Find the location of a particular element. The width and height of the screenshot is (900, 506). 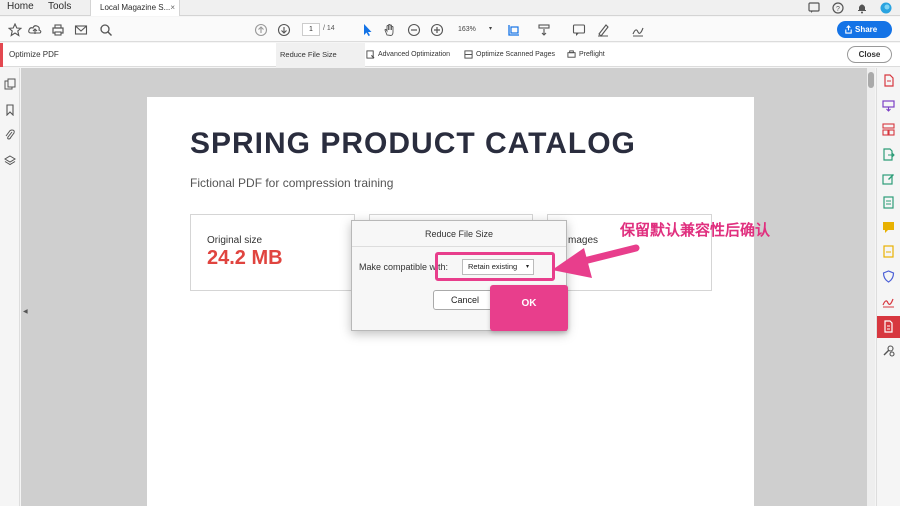

optimize-pdf-title: Optimize PDF is located at coordinates (34, 54).